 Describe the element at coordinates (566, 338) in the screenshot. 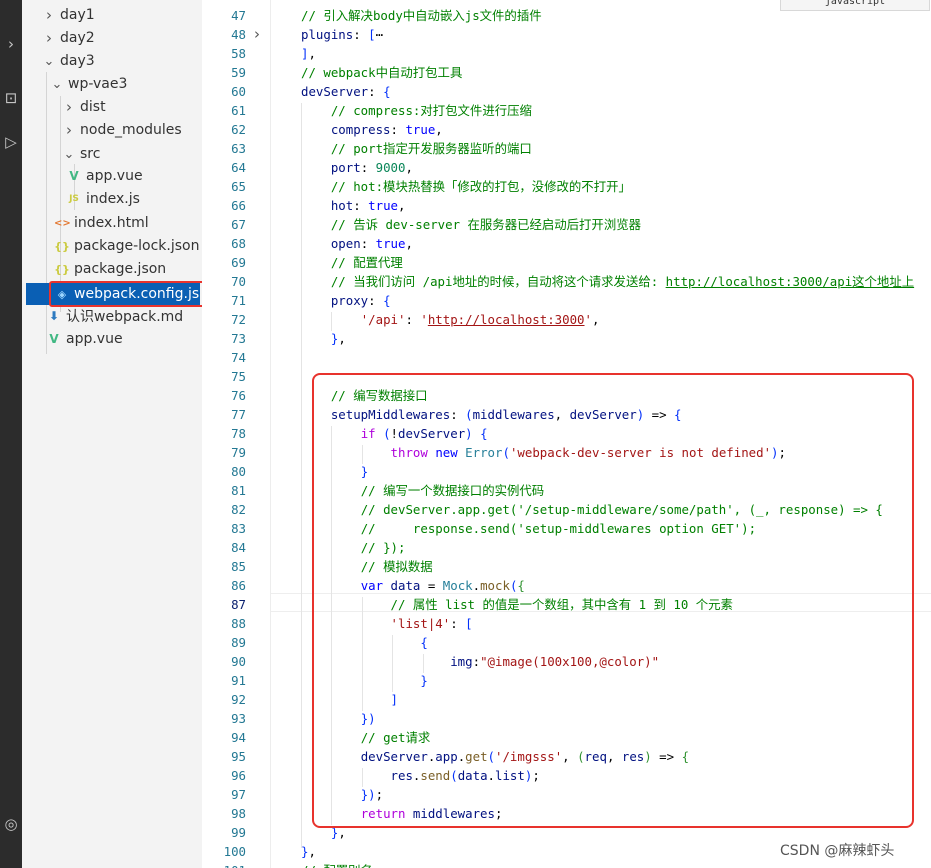

I see `code-line: 73 },` at that location.